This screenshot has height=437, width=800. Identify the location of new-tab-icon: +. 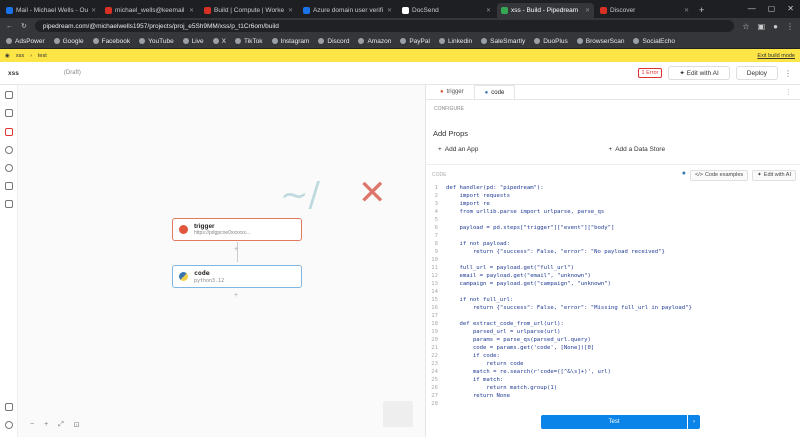
(701, 10).